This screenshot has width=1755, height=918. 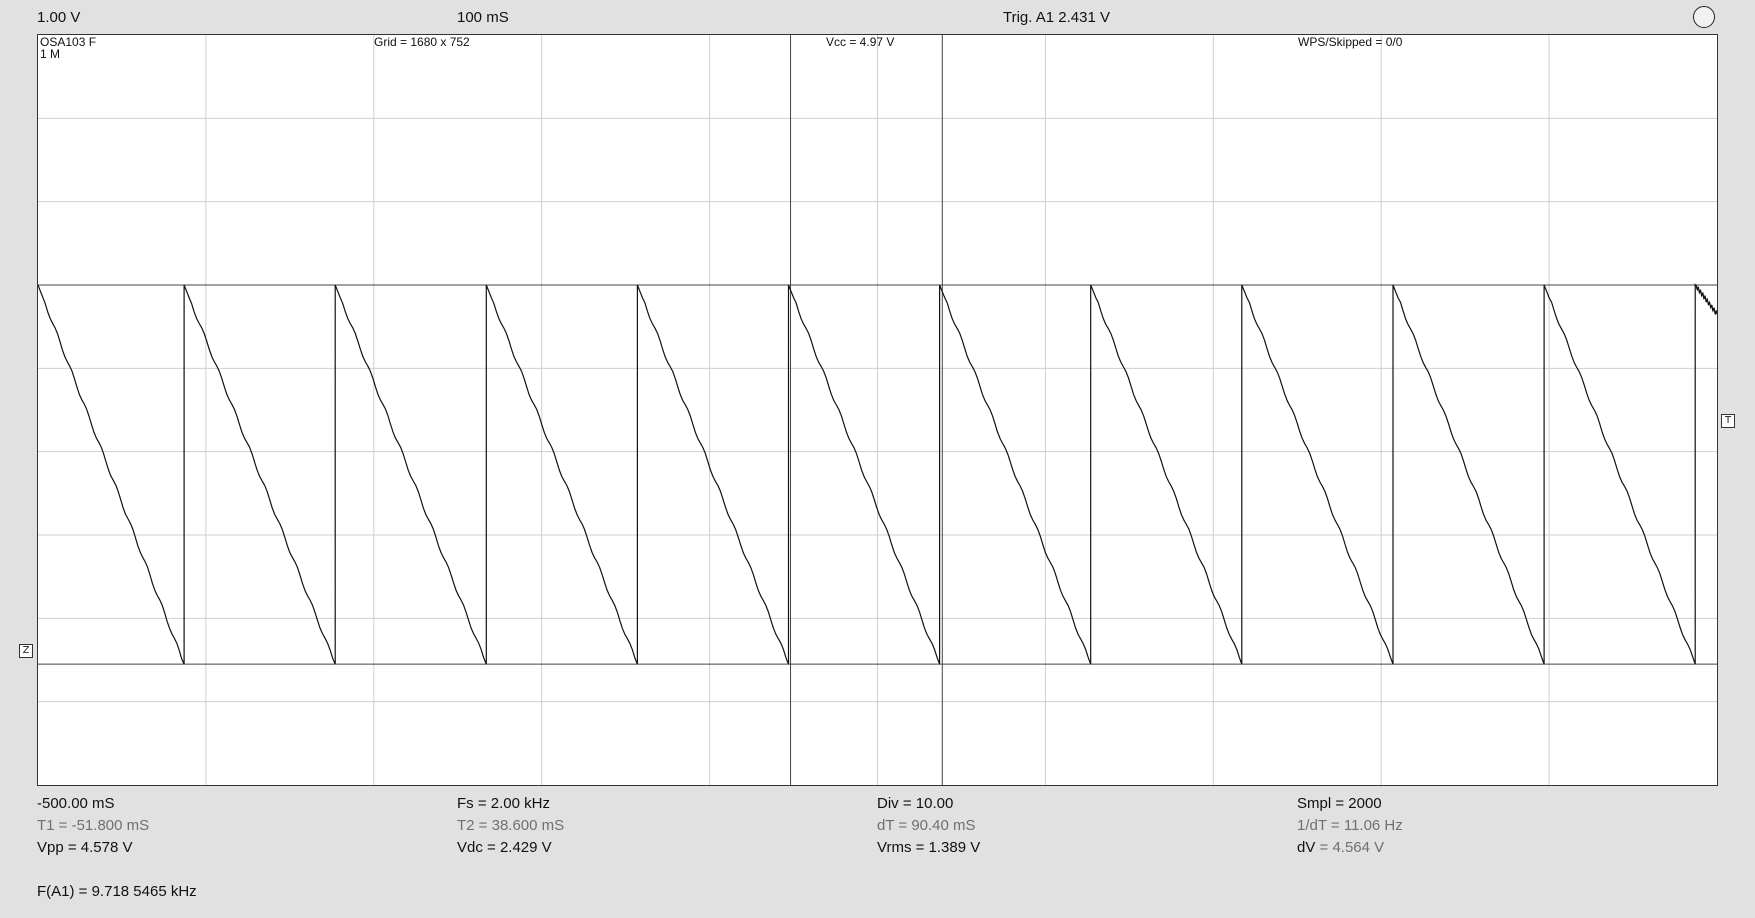 What do you see at coordinates (85, 847) in the screenshot?
I see `vpp-readout: Vpp = 4.578 V` at bounding box center [85, 847].